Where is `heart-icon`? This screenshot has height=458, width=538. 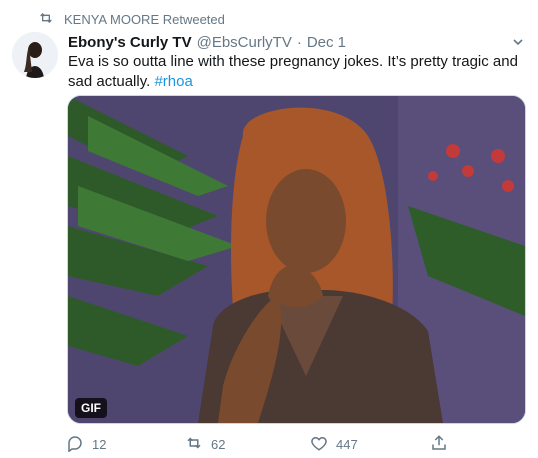
heart-icon is located at coordinates (319, 444).